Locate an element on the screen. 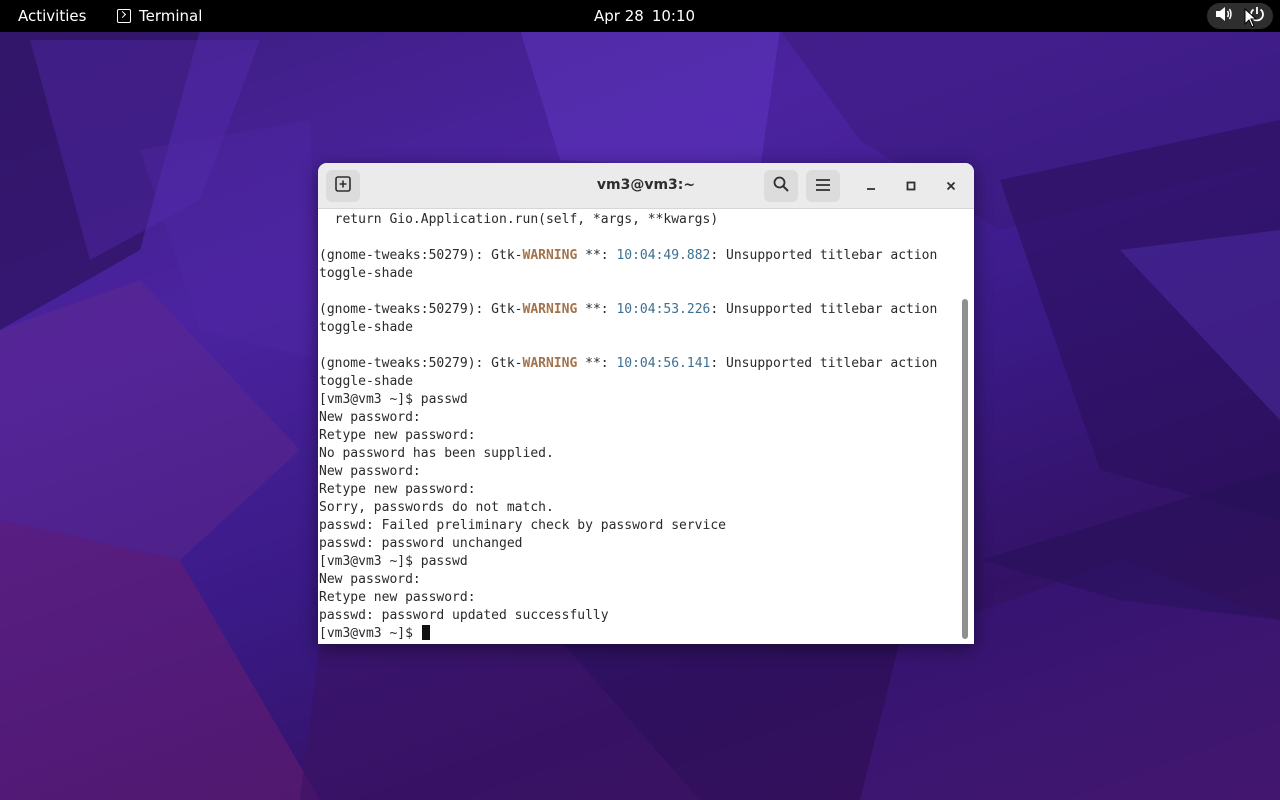  terminal-line: passwd: password unchanged is located at coordinates (421, 543).